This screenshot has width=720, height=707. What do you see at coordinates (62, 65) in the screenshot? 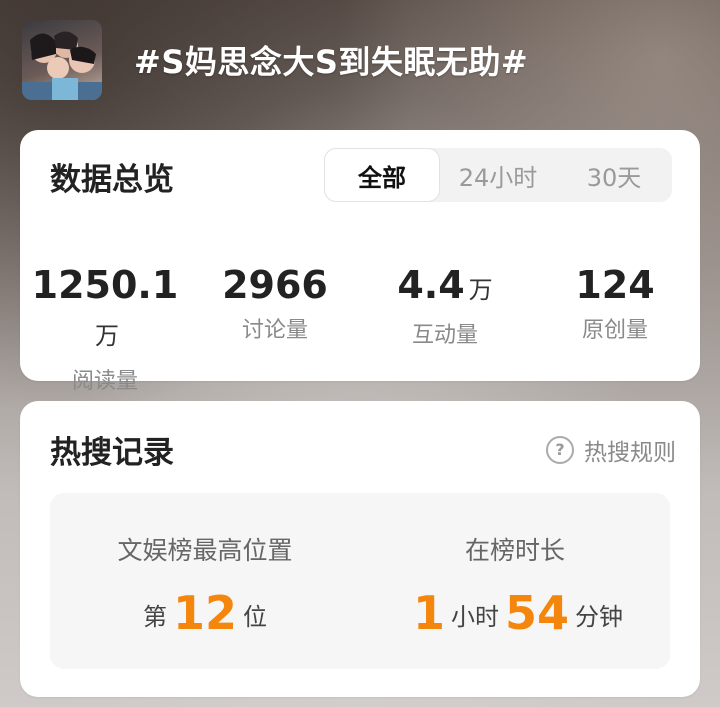
I see `avatar-image-icon` at bounding box center [62, 65].